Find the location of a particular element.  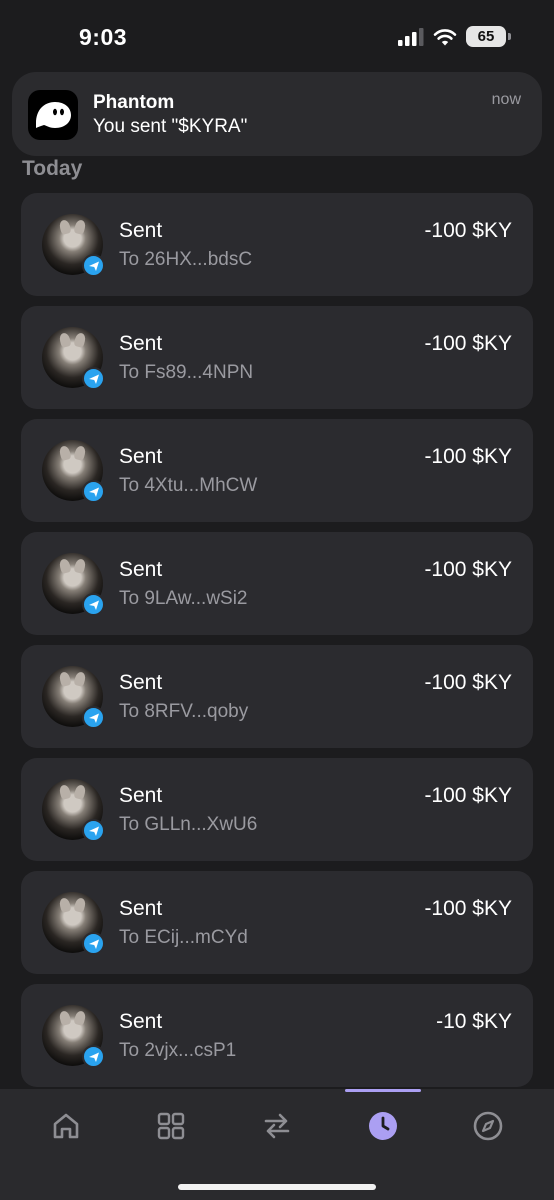

transaction-row: Sent To 9LAw...wSi2 -100 $KY is located at coordinates (277, 583).